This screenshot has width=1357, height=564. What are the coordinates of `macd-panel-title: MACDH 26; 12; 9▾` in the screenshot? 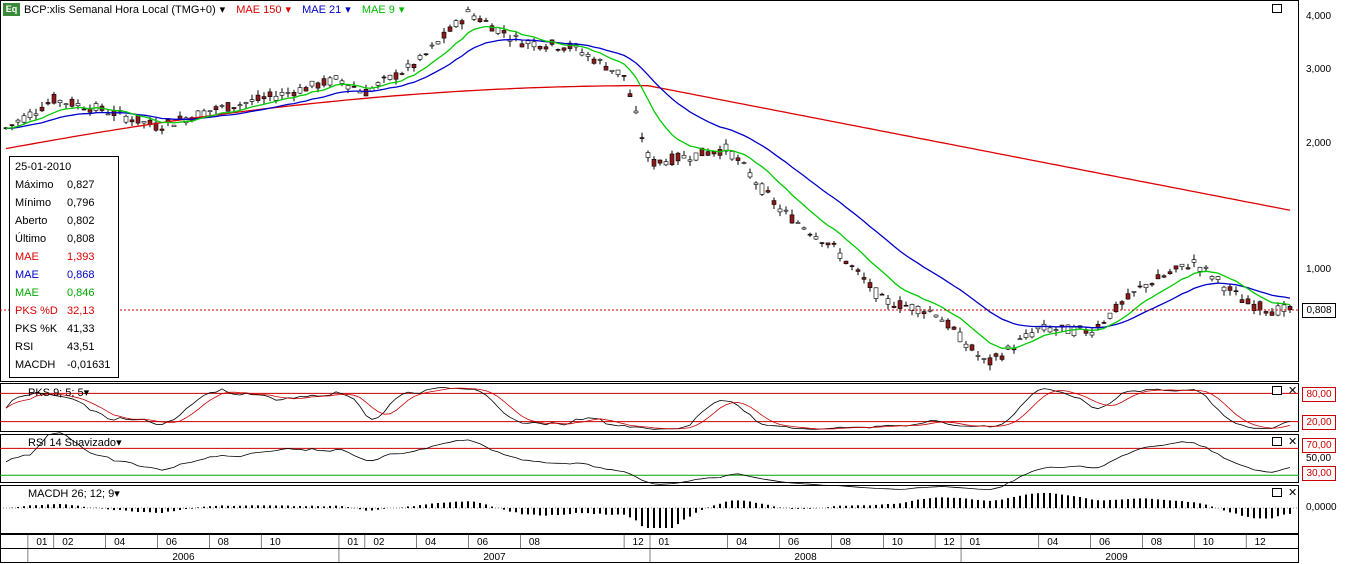 It's located at (74, 493).